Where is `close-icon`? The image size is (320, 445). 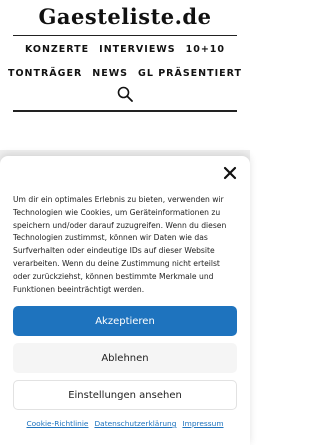
close-icon is located at coordinates (230, 173).